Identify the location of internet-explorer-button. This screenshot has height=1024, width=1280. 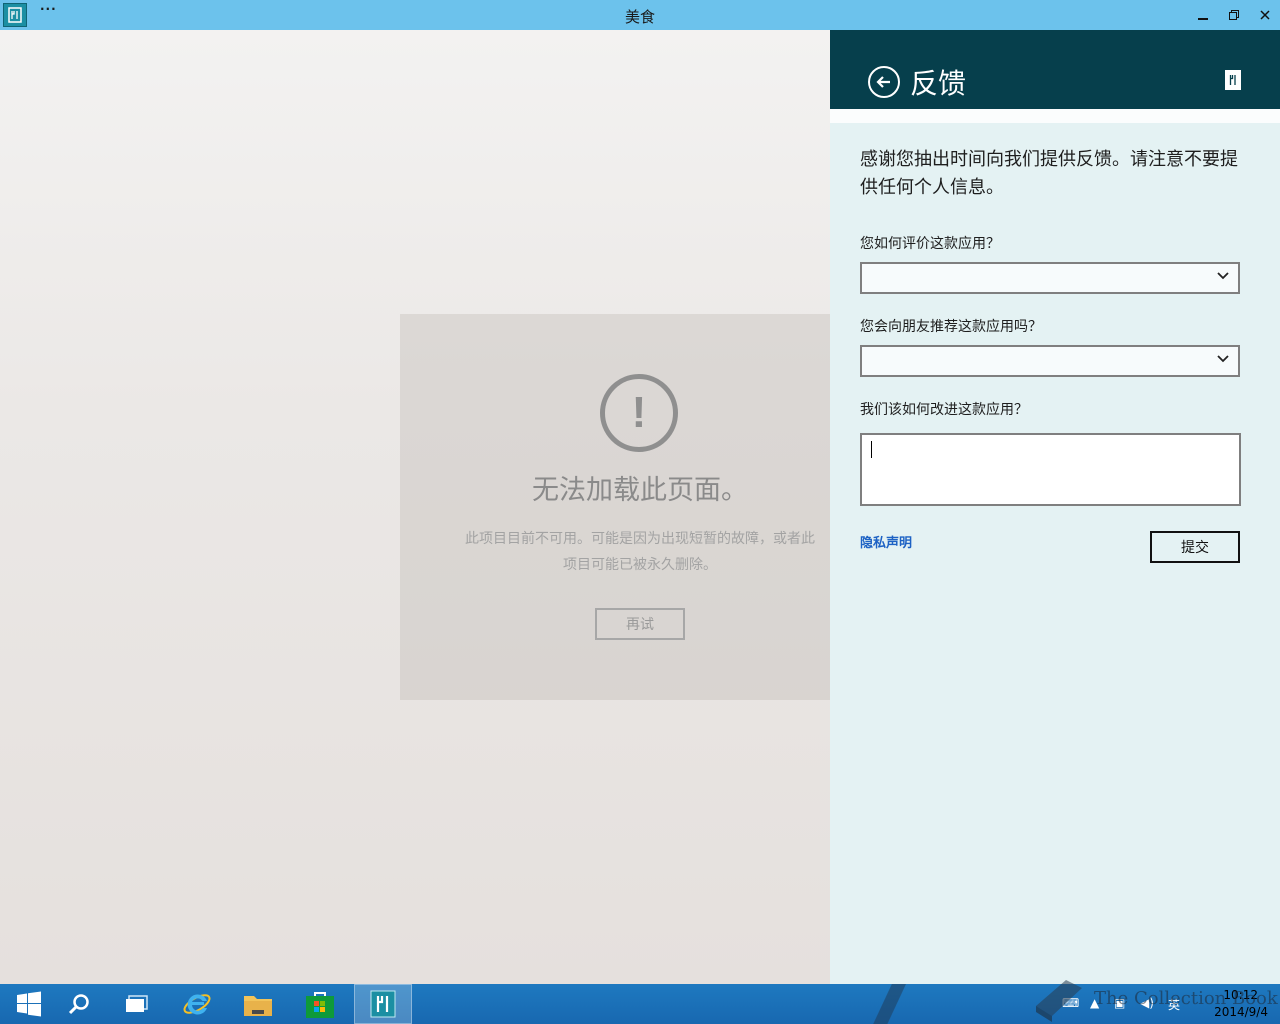
(197, 1004).